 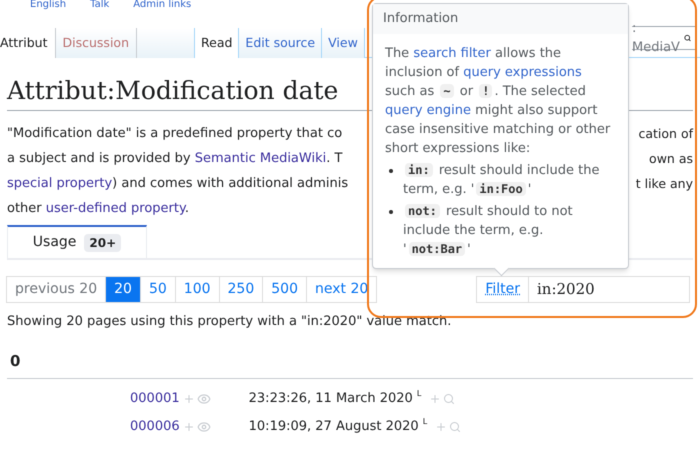 What do you see at coordinates (59, 183) in the screenshot?
I see `text-link: special property` at bounding box center [59, 183].